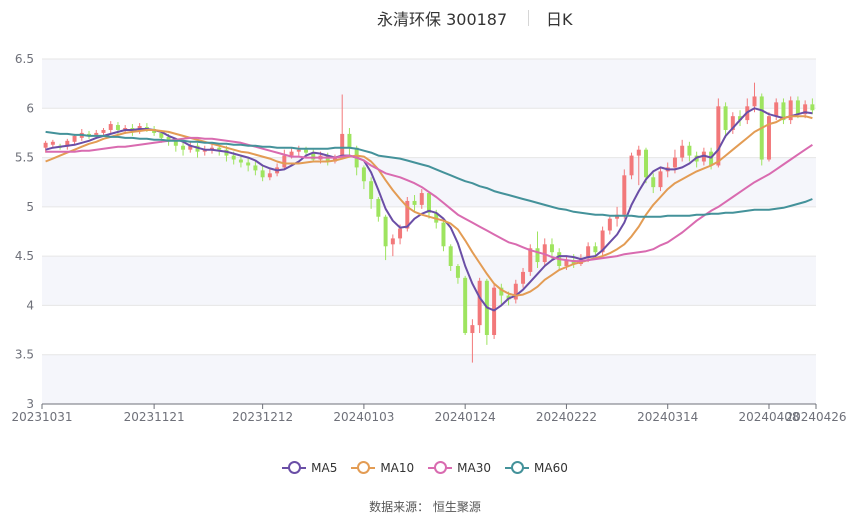 The image size is (850, 517). Describe the element at coordinates (262, 417) in the screenshot. I see `x-tick-label: 20231212` at that location.